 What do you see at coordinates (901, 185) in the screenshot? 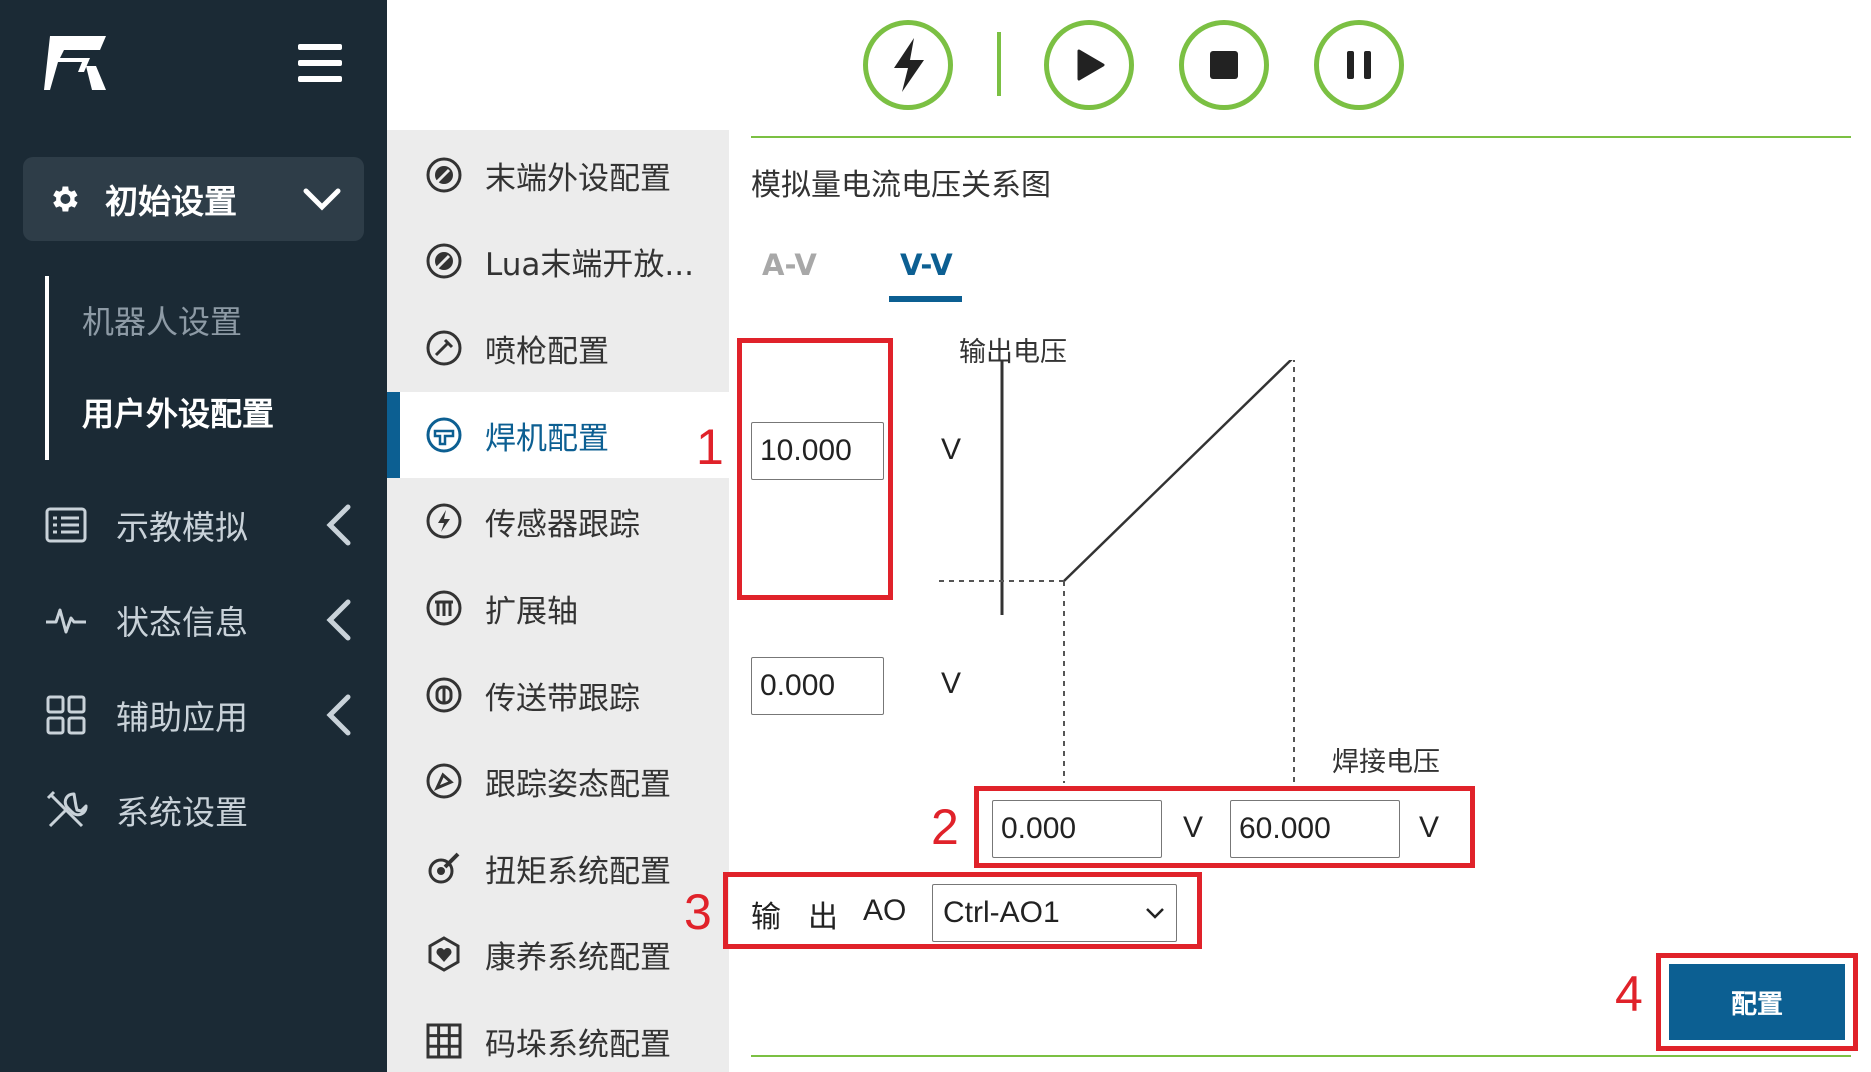
I see `panel-title: 模拟量电流电压关系图` at bounding box center [901, 185].